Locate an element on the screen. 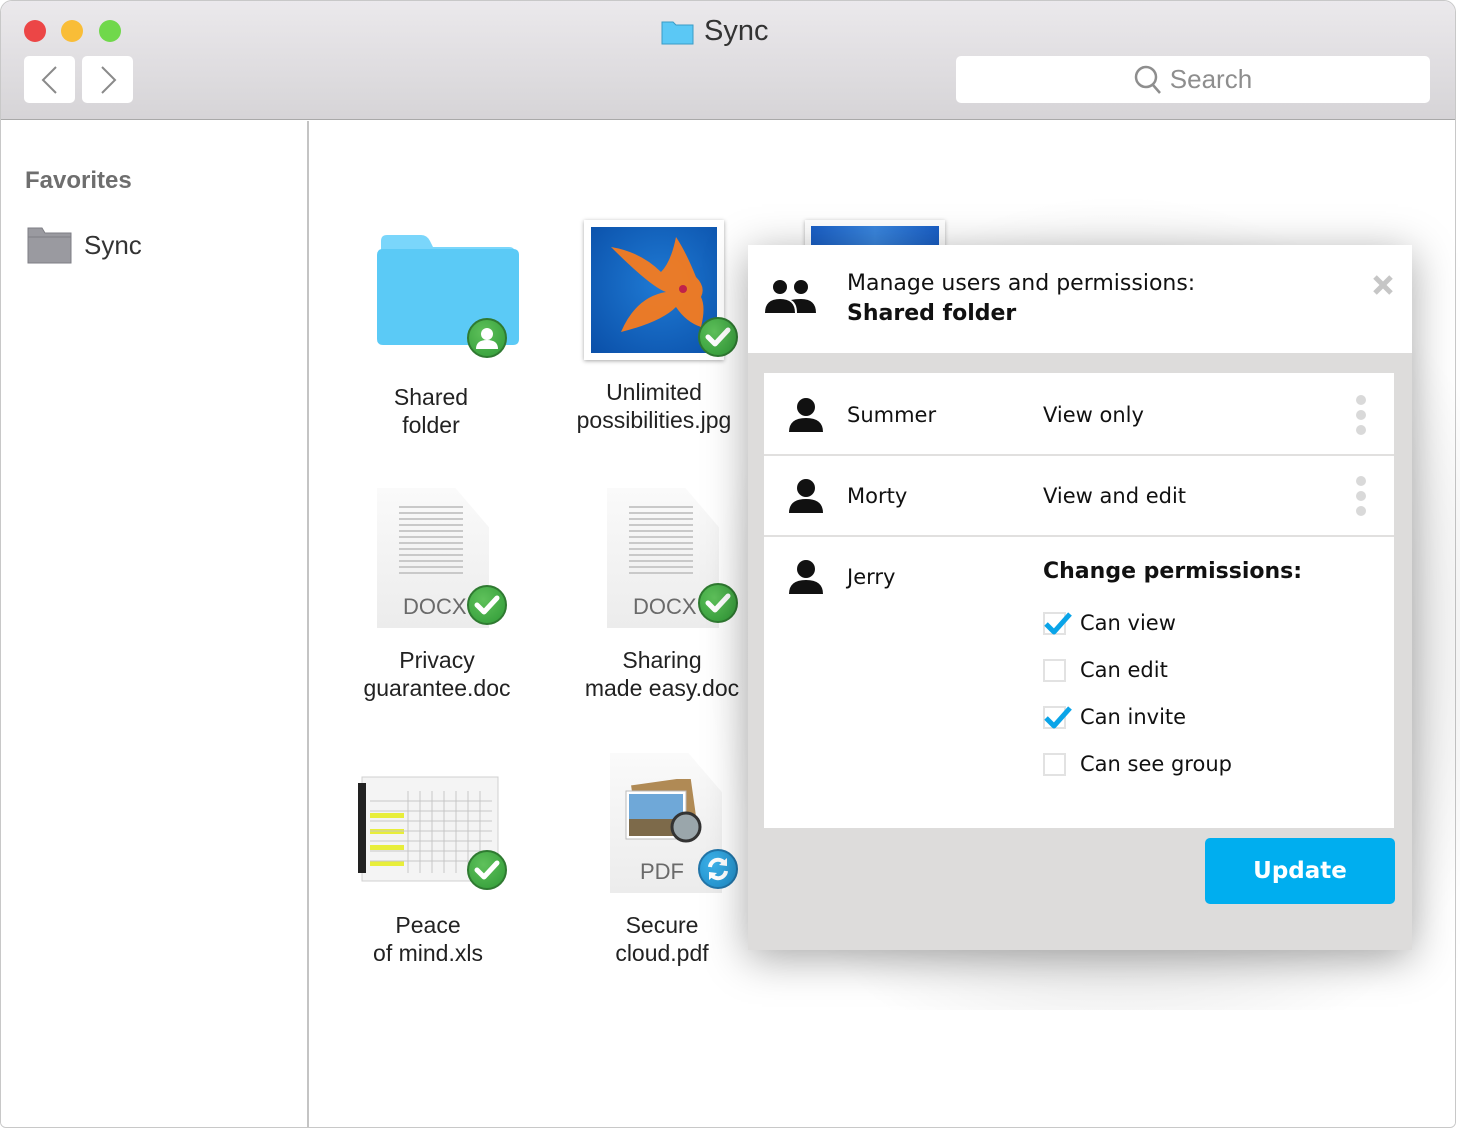 This screenshot has width=1460, height=1128. search-input: Search is located at coordinates (1193, 79).